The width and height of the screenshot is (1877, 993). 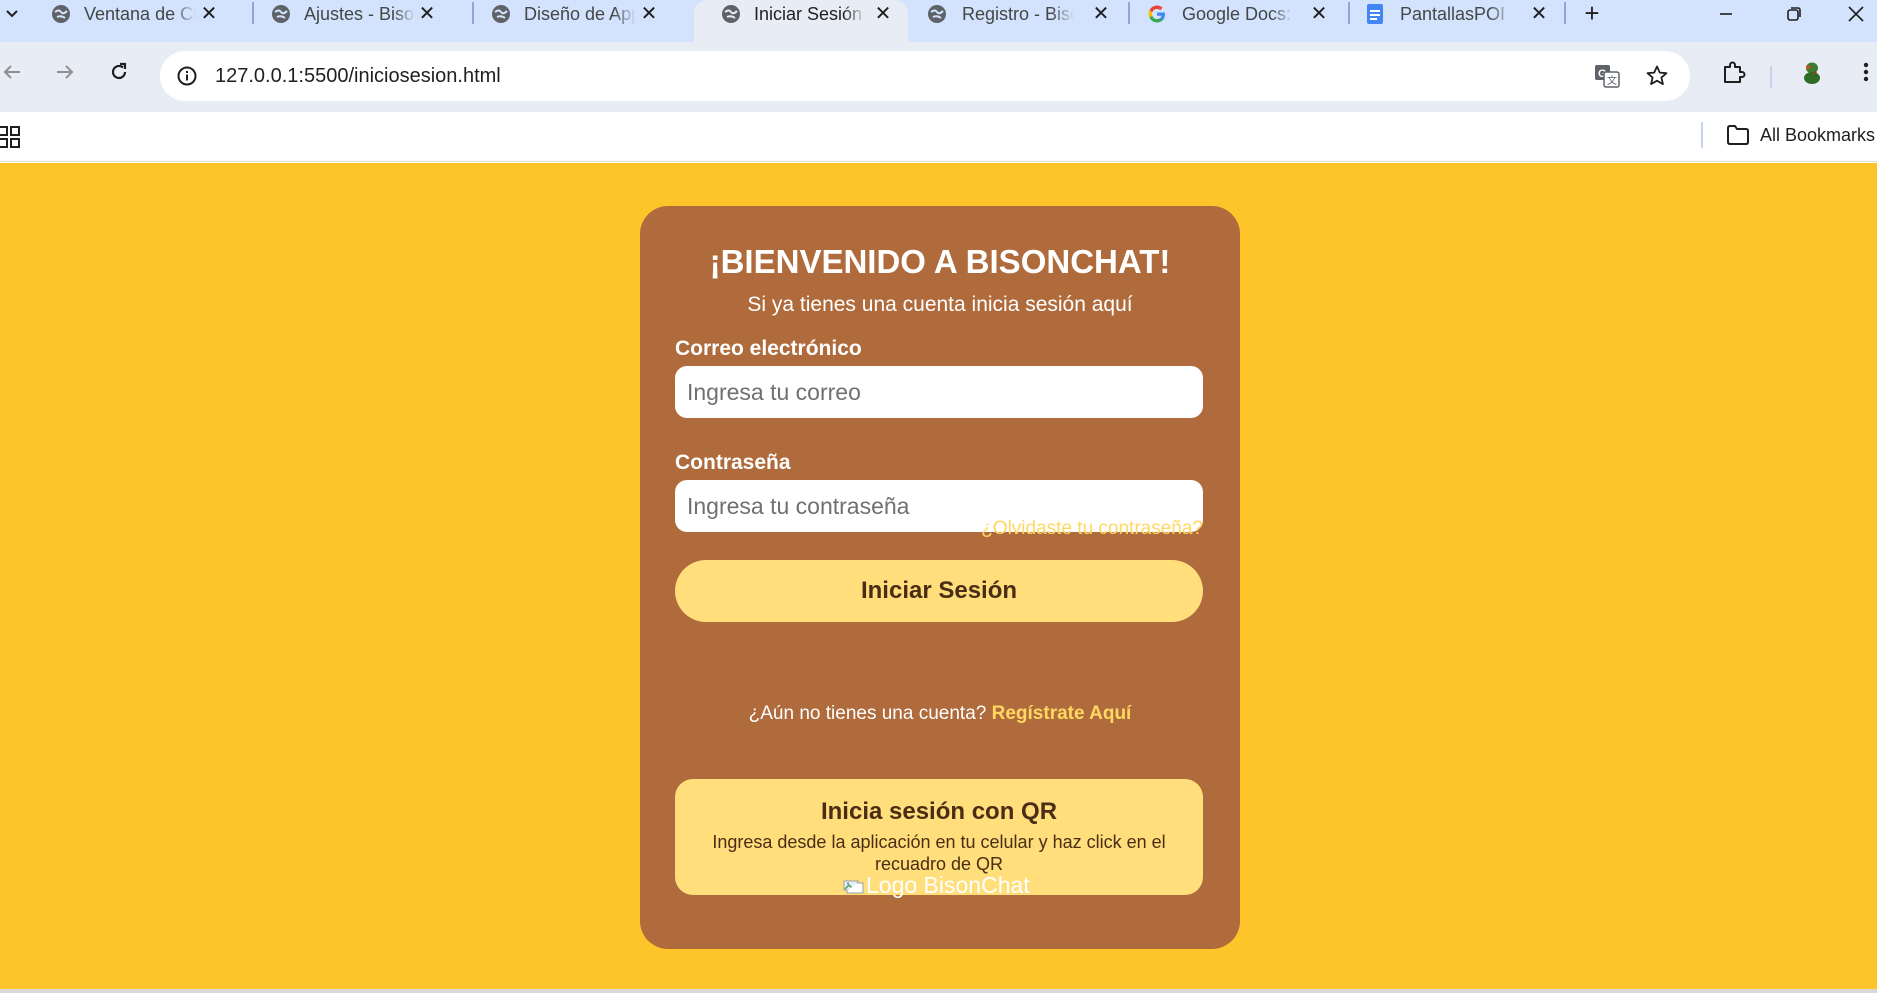 I want to click on arrow-right-icon, so click(x=65, y=72).